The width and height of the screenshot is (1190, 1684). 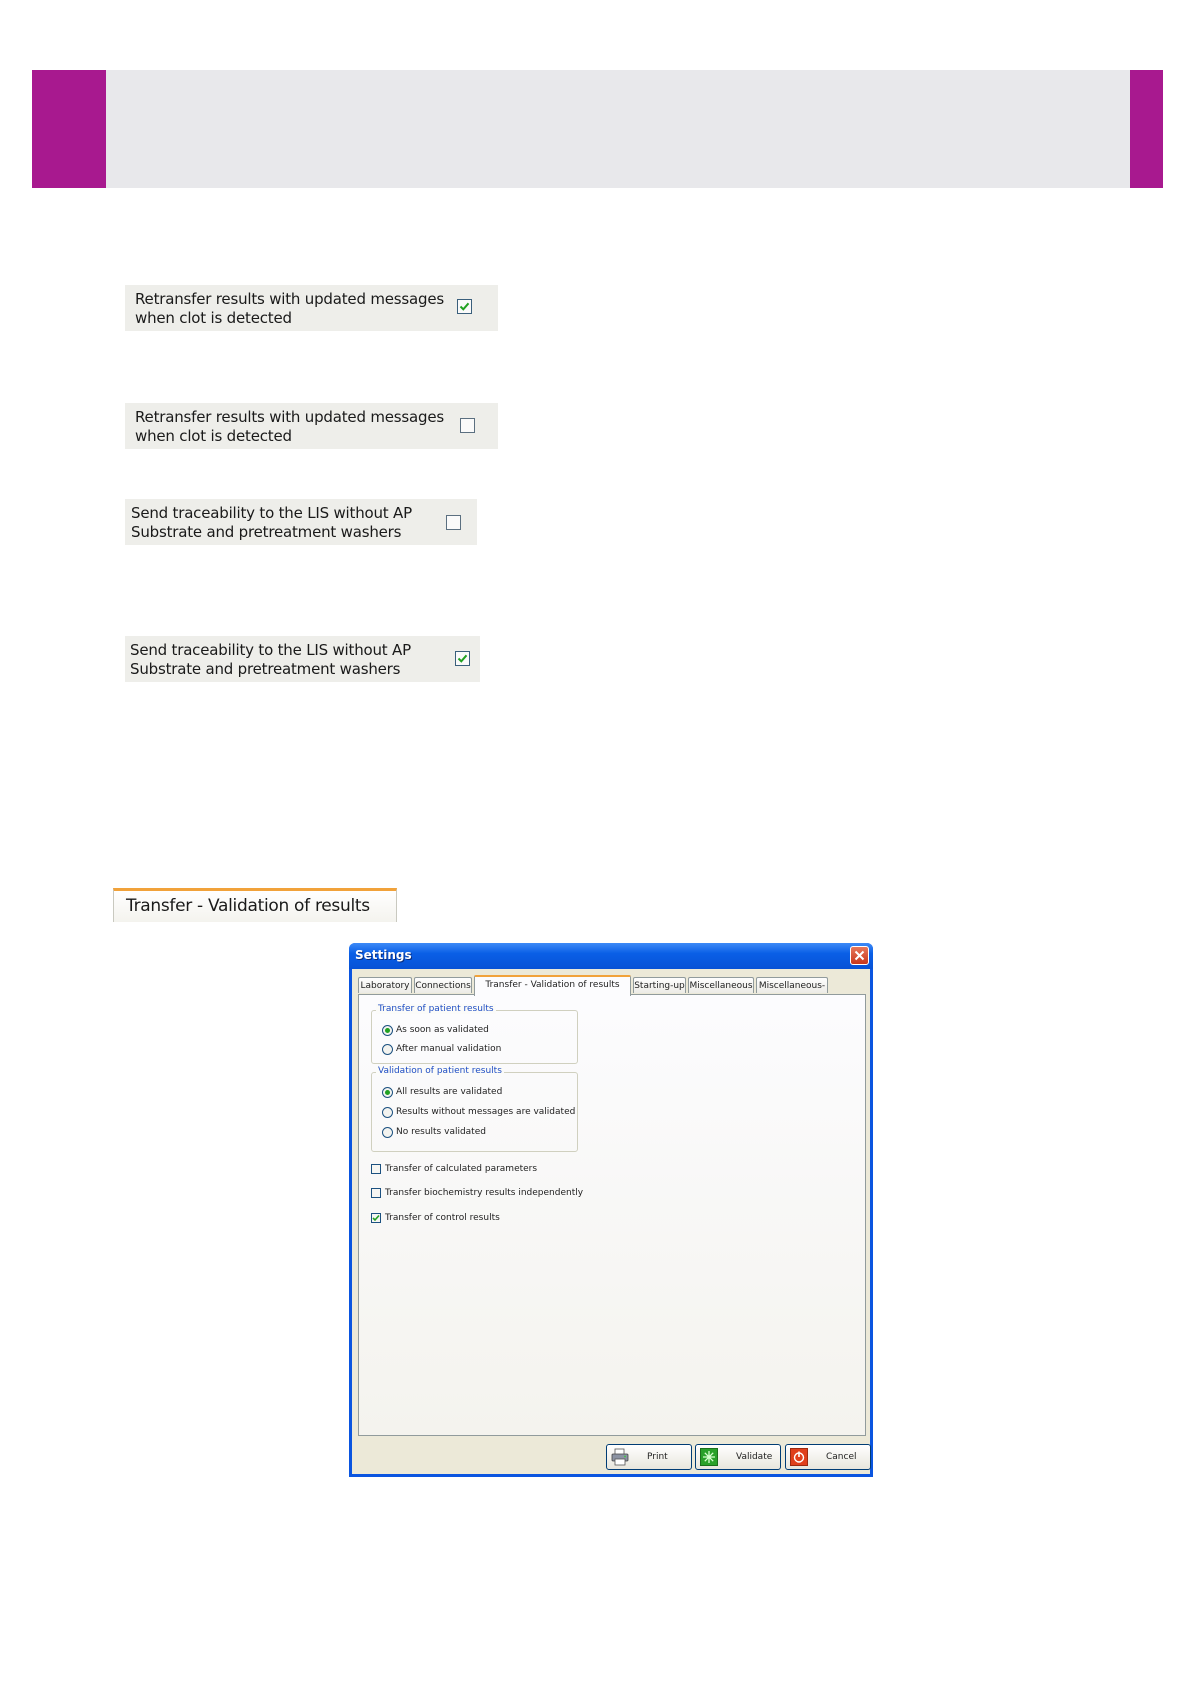 I want to click on radio-results-without-messages: Results without messages are validated, so click(x=478, y=1112).